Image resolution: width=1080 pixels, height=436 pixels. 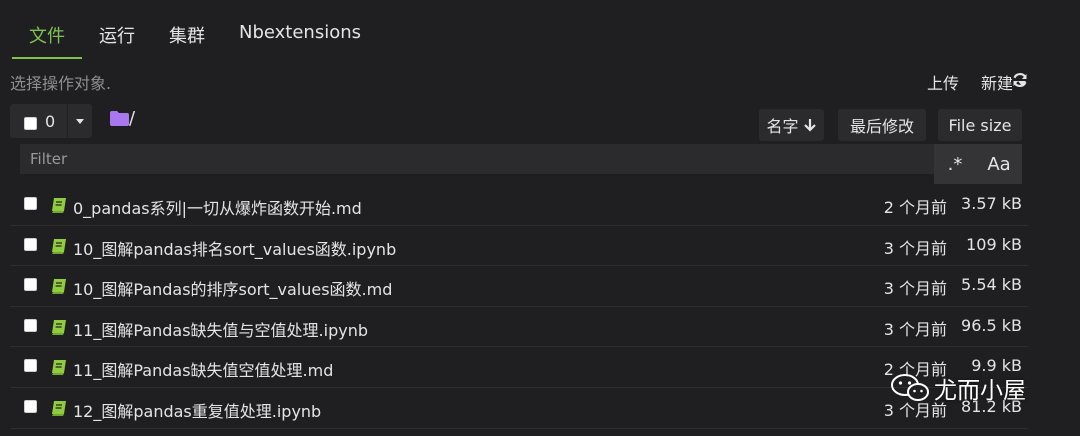 I want to click on watermark: 尤而小屋, so click(x=958, y=388).